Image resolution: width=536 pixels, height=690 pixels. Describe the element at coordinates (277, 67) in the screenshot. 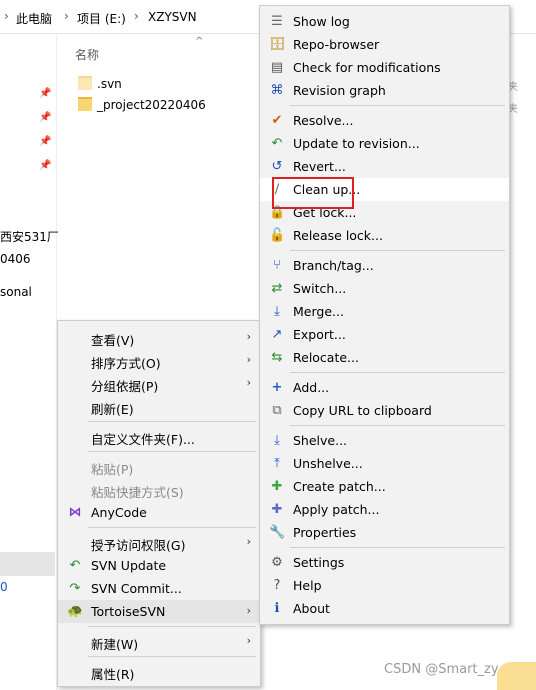

I see `check-modifications-icon: ▤` at that location.